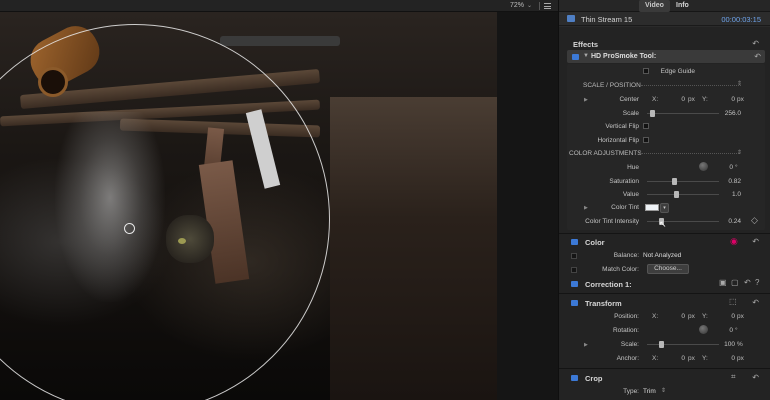 The width and height of the screenshot is (770, 400). What do you see at coordinates (705, 358) in the screenshot?
I see `anchor-y-label: Y:` at bounding box center [705, 358].